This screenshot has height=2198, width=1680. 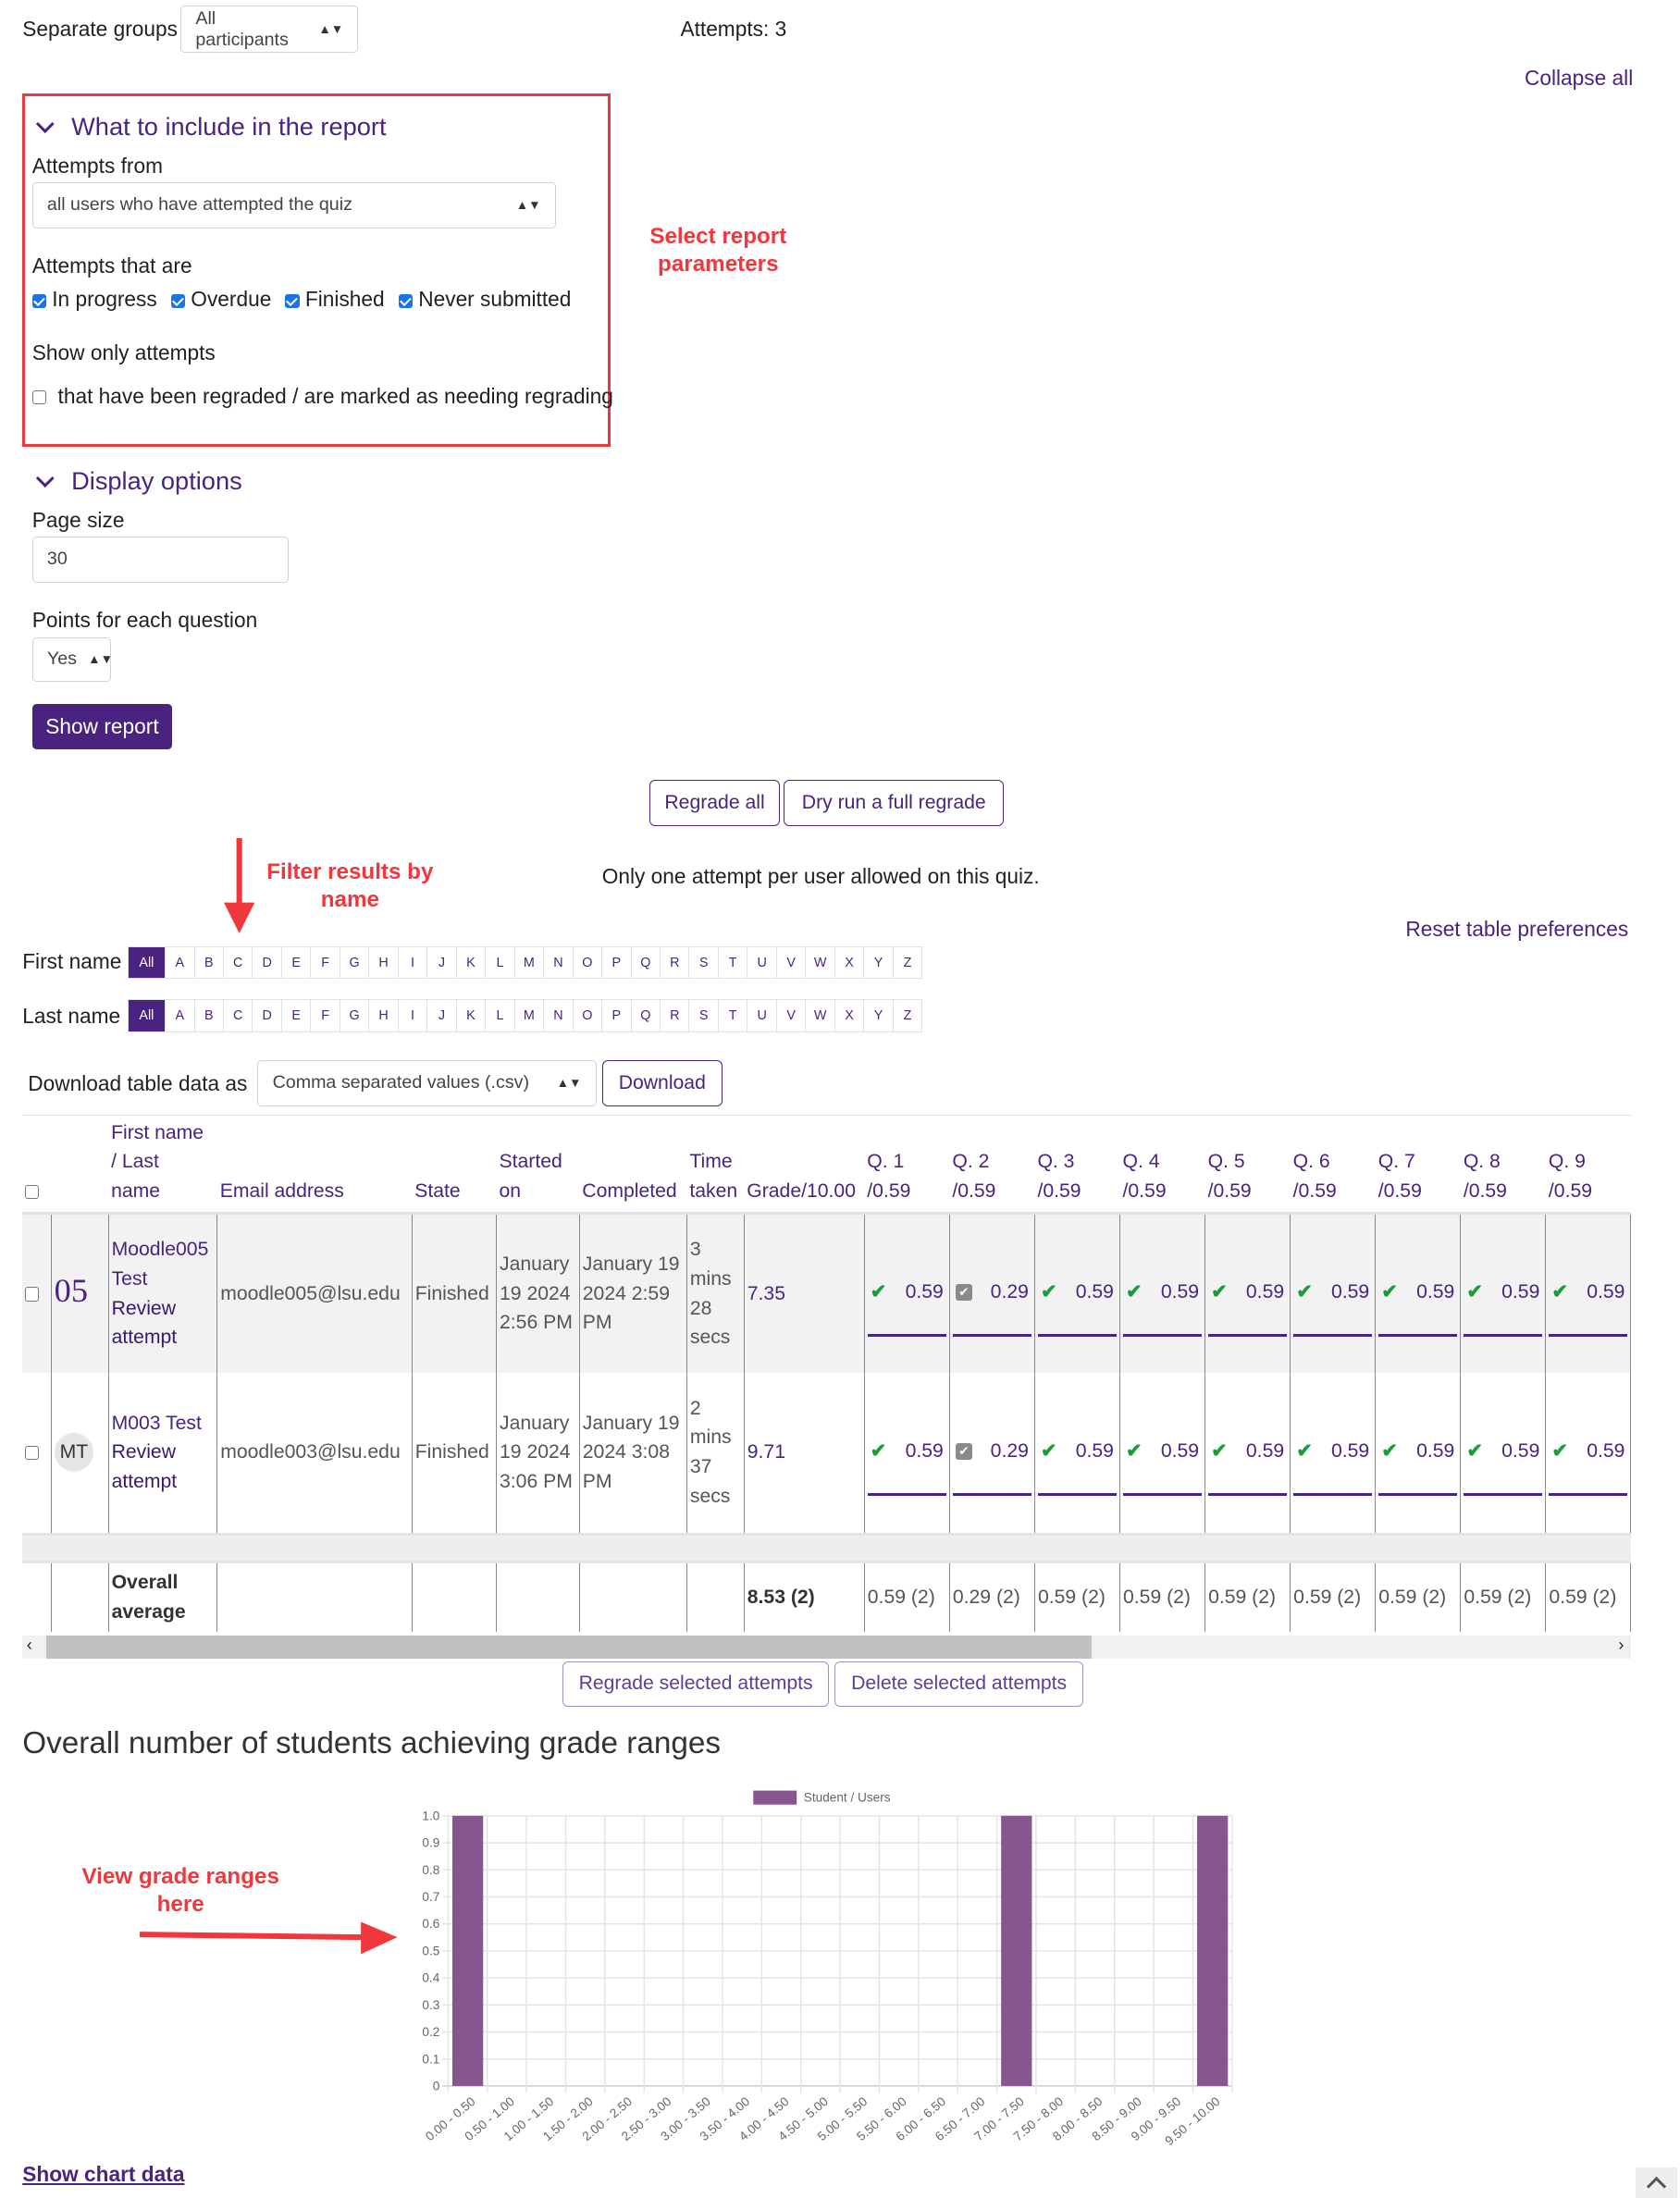 What do you see at coordinates (179, 962) in the screenshot?
I see `first-initial-letter: A` at bounding box center [179, 962].